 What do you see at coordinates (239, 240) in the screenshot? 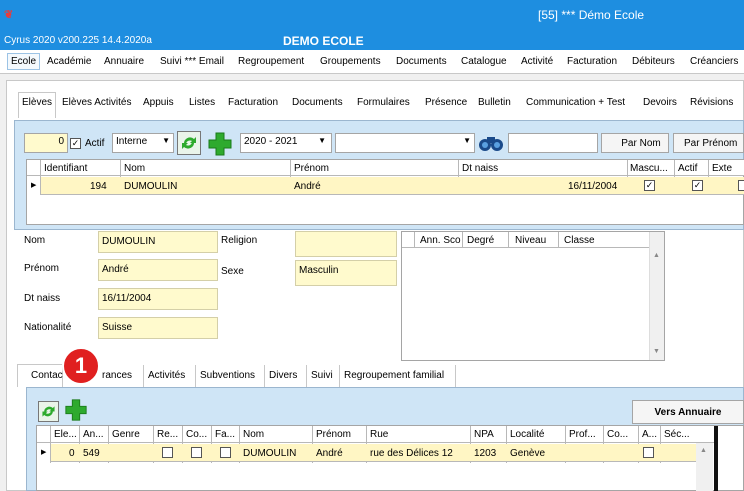
I see `religion-label: Religion` at bounding box center [239, 240].